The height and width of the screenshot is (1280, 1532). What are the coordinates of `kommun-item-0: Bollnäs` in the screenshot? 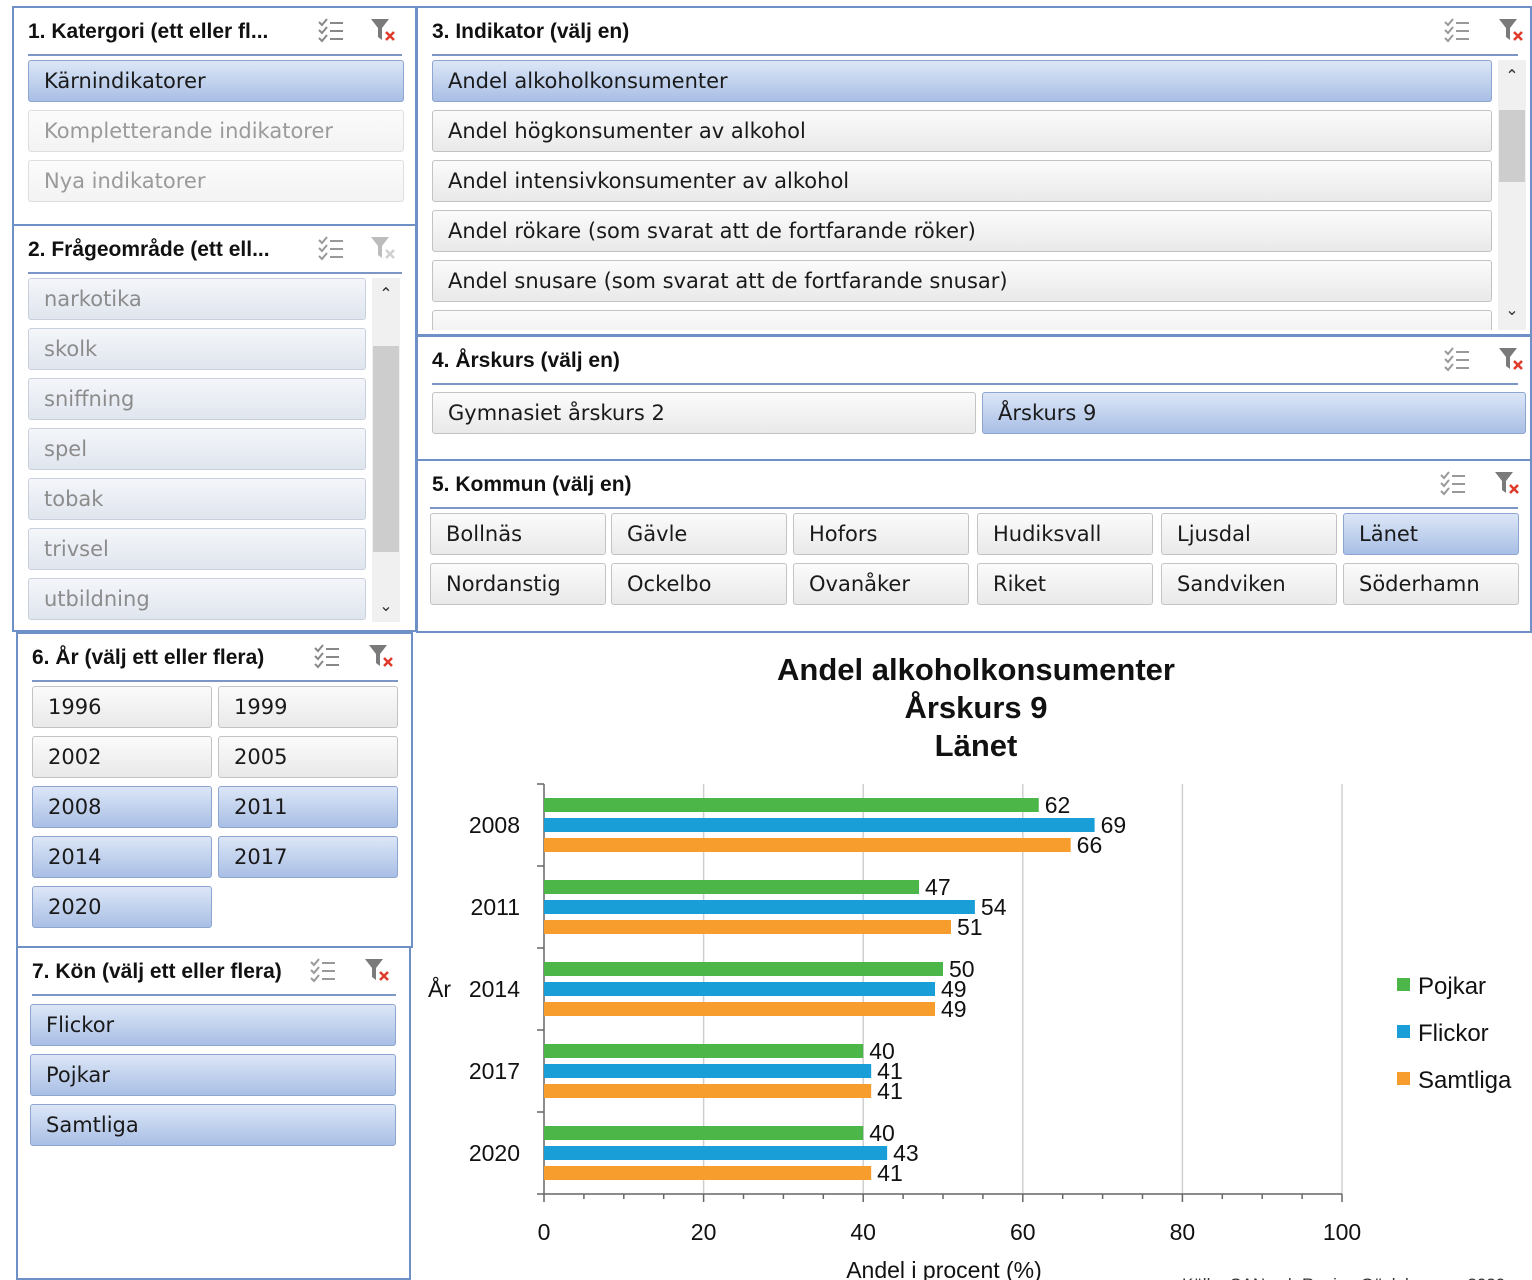 It's located at (518, 534).